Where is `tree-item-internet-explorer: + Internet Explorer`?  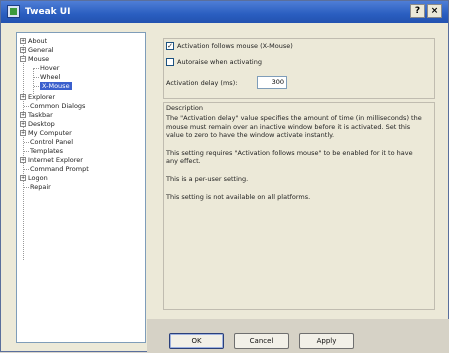
tree-item-internet-explorer: + Internet Explorer is located at coordinates (51, 160).